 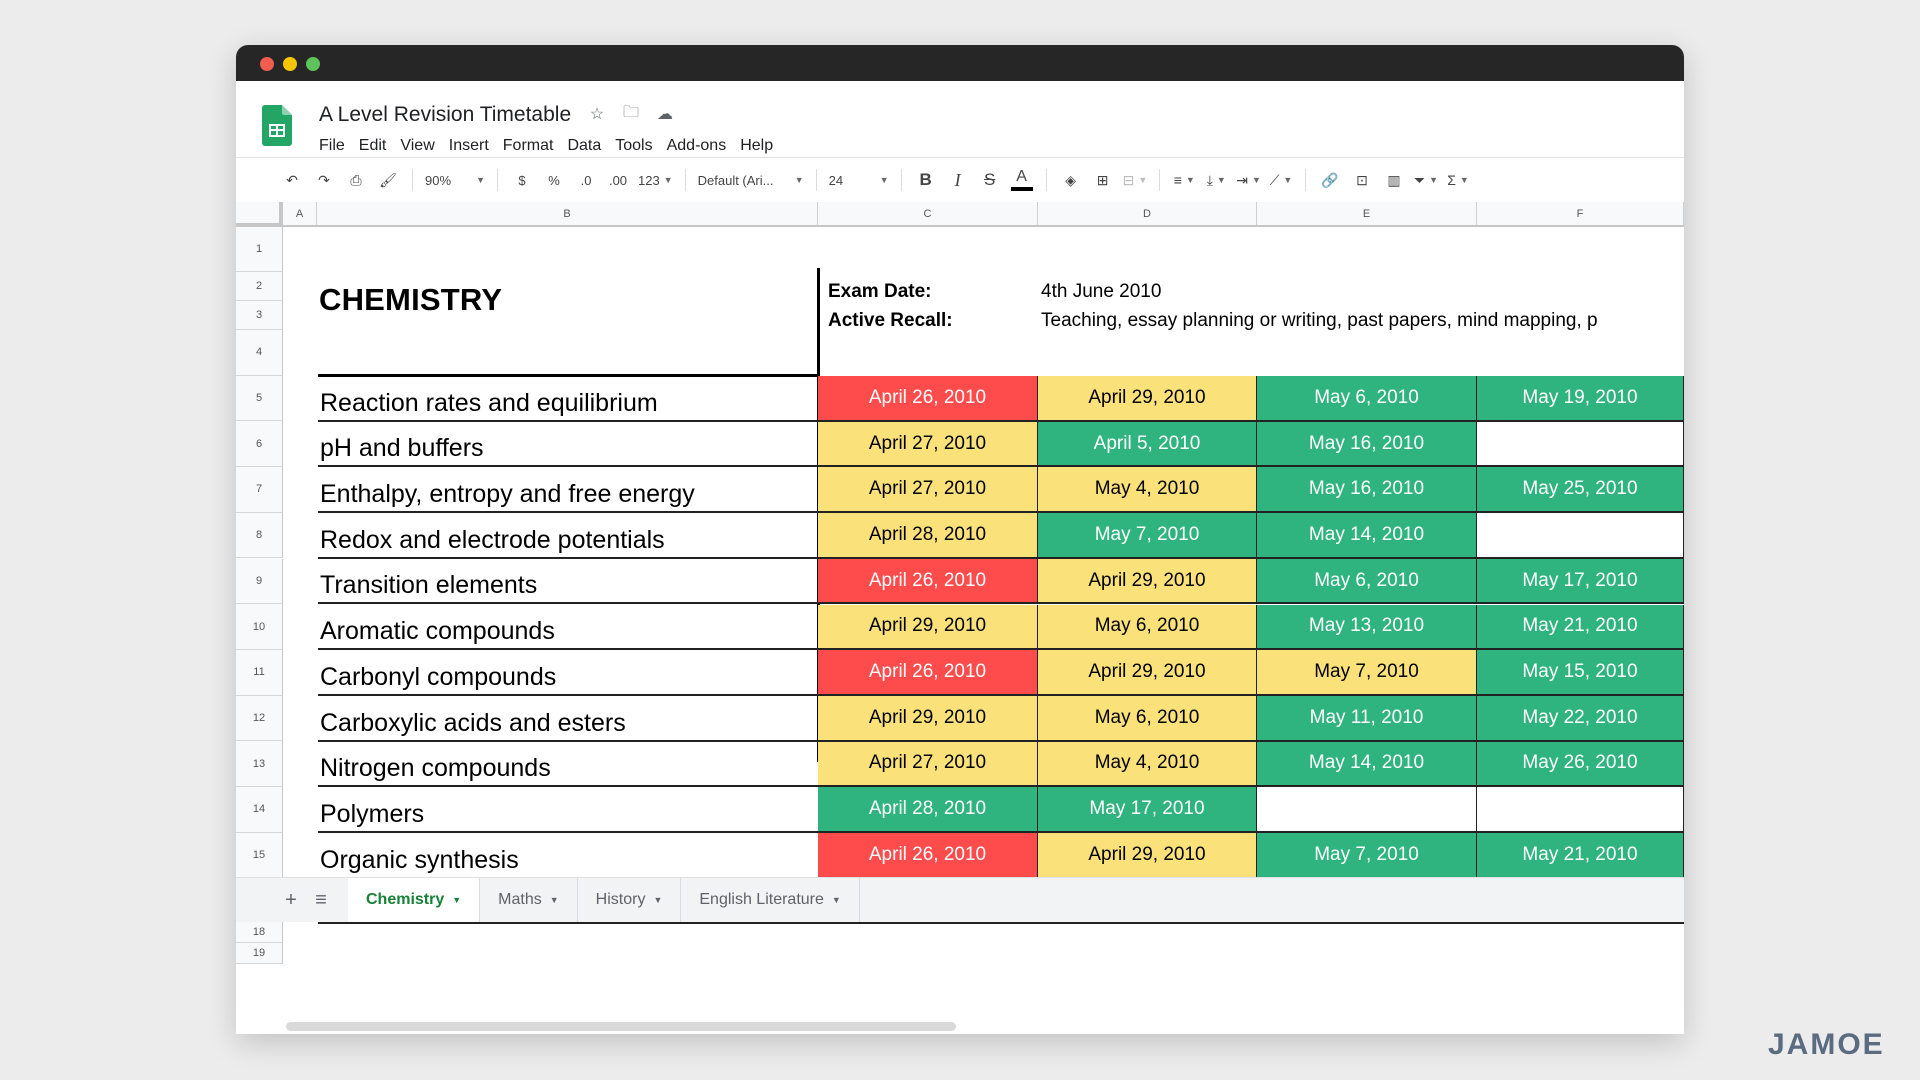 I want to click on row-header-7: 7, so click(x=259, y=490).